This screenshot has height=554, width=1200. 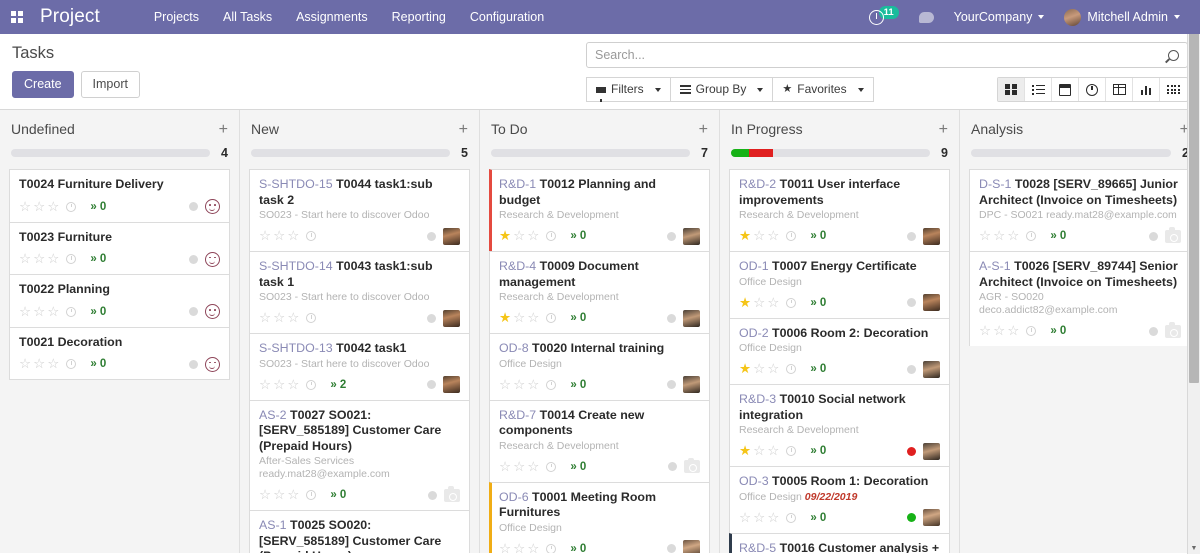 I want to click on user-menu-button: Mitchell Admin, so click(x=1122, y=17).